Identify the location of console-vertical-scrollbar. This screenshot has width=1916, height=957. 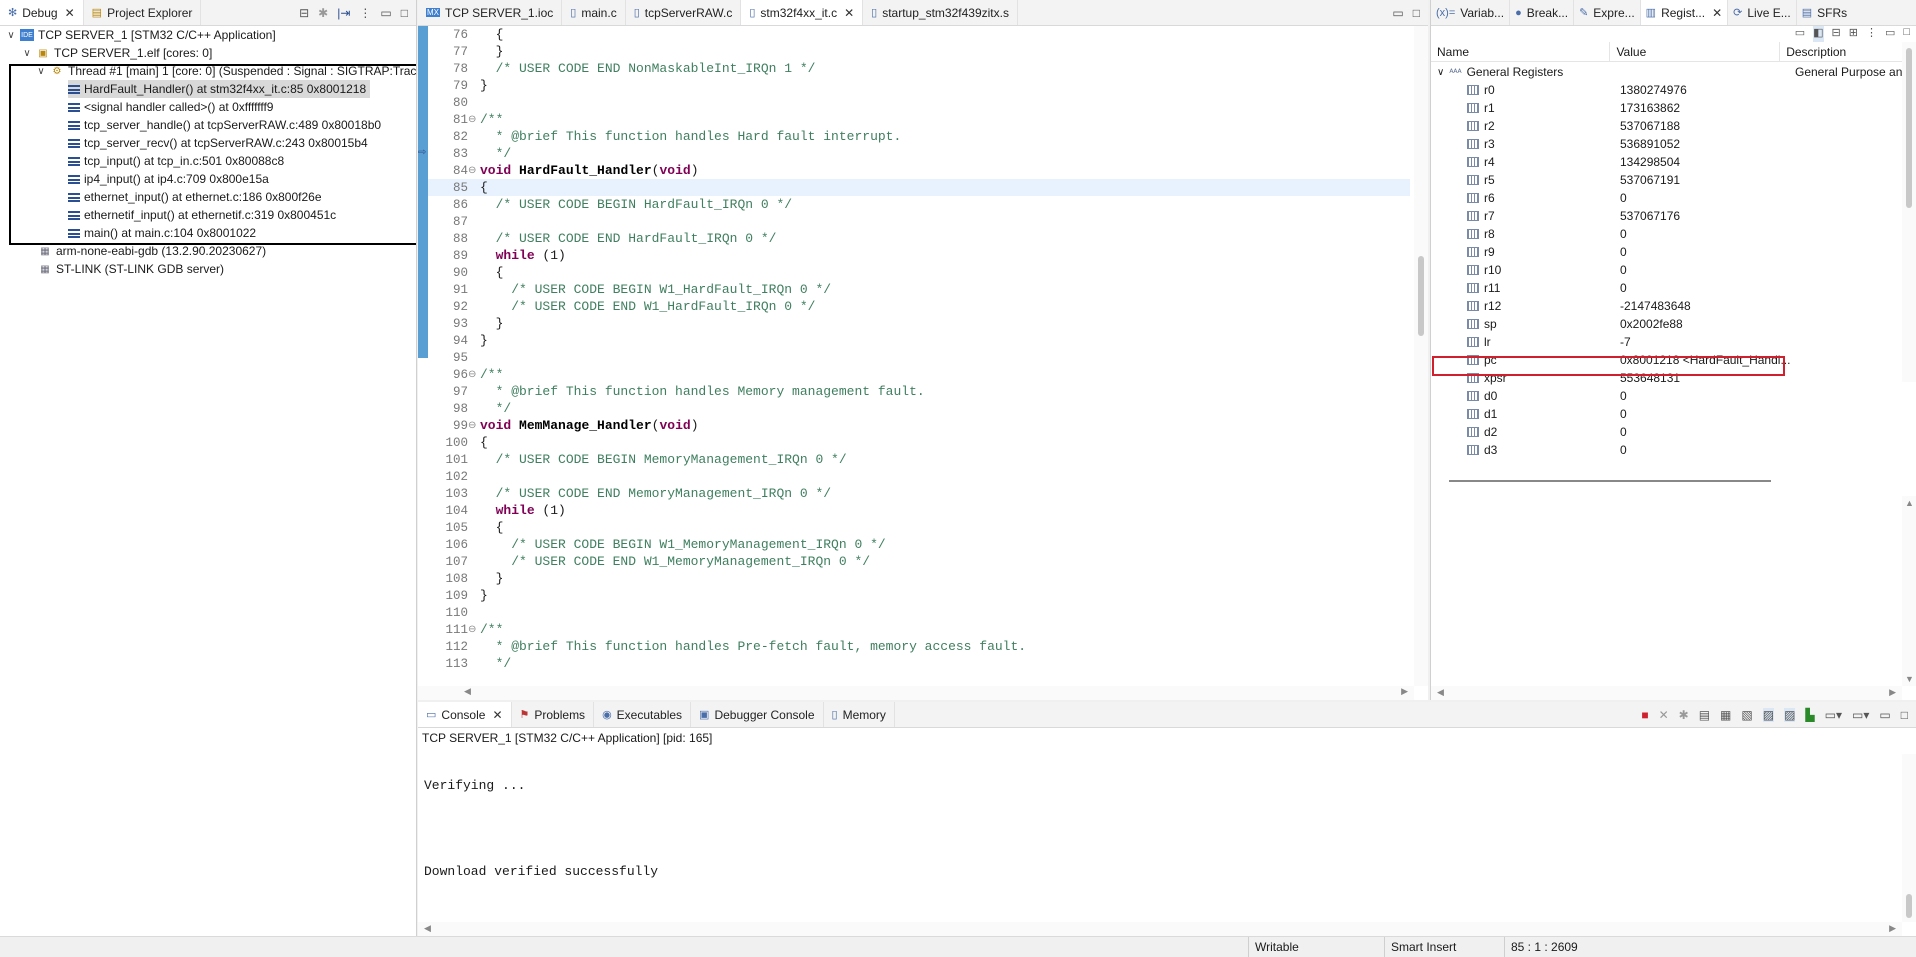
(1909, 838).